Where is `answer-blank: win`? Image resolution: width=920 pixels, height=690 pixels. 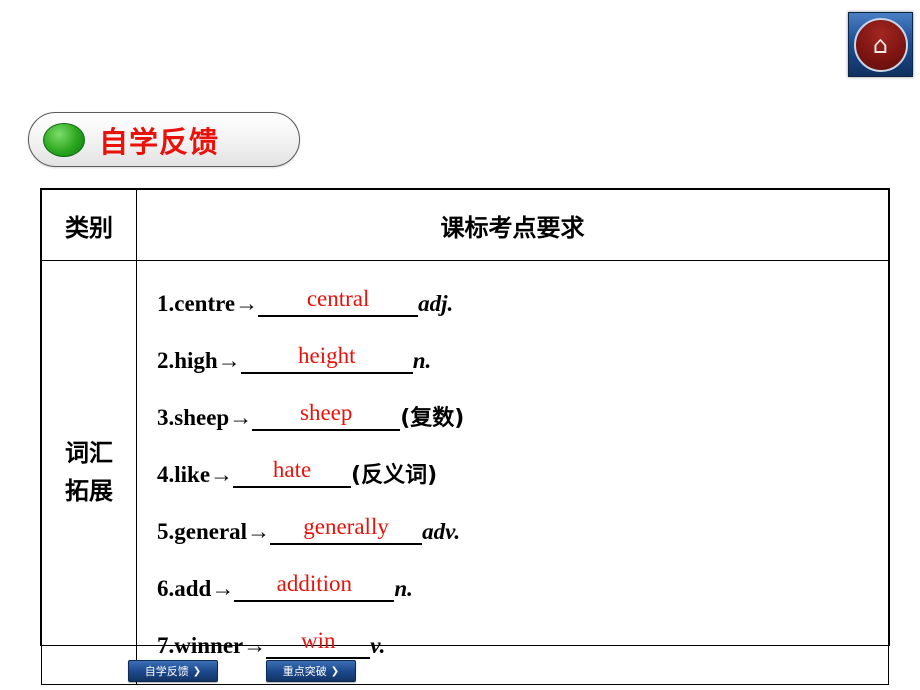 answer-blank: win is located at coordinates (318, 643).